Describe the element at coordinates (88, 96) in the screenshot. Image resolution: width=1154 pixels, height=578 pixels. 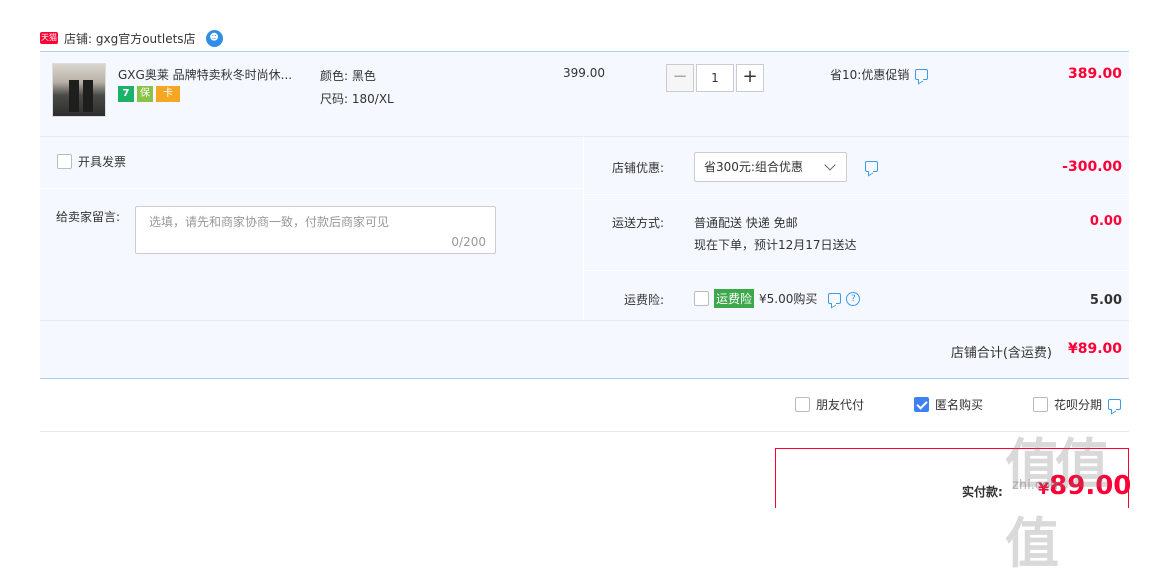
I see `thumb-leg-right` at that location.